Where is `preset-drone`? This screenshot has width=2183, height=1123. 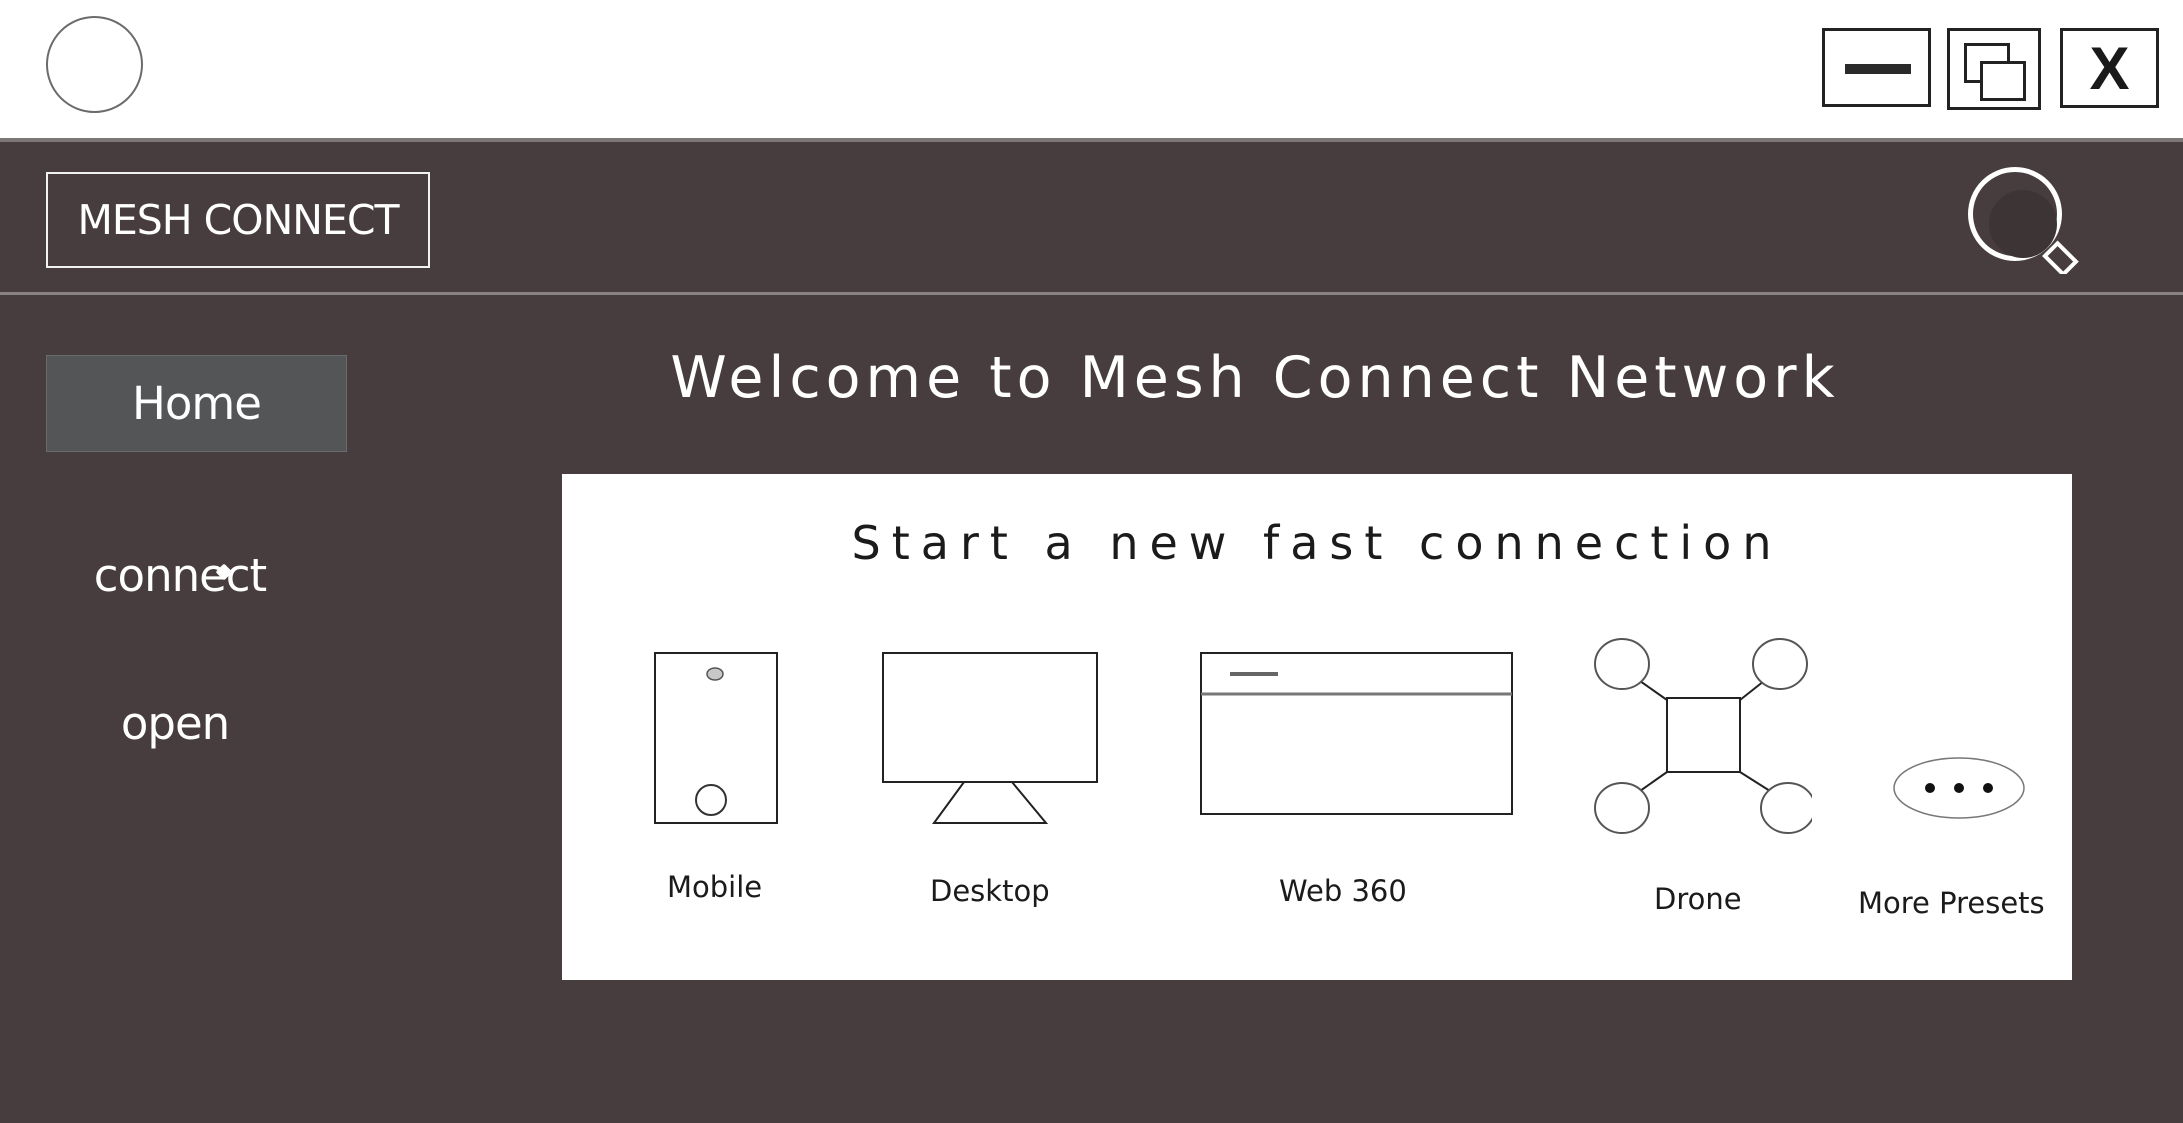 preset-drone is located at coordinates (1704, 736).